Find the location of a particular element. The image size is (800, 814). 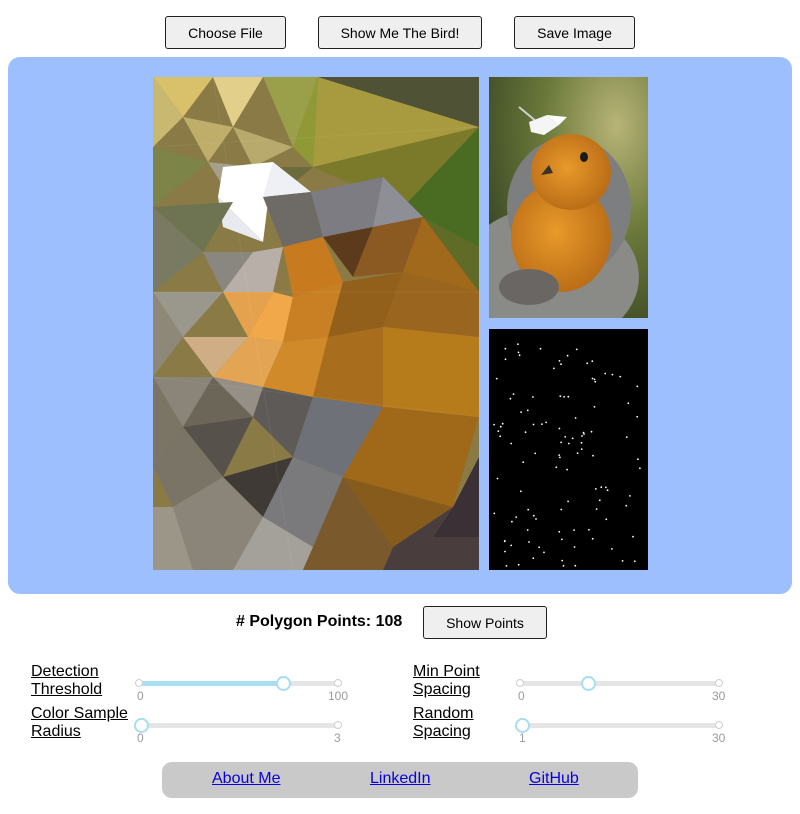

min-point-spacing-start is located at coordinates (520, 683).